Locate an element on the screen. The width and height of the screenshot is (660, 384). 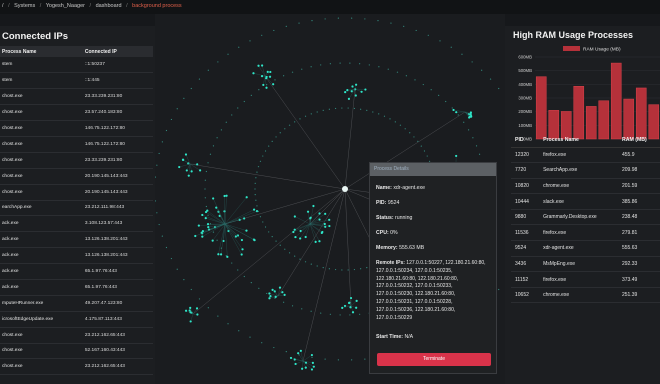
table-row: 3436 MsMpEng.exe 292.33 is located at coordinates (585, 264).